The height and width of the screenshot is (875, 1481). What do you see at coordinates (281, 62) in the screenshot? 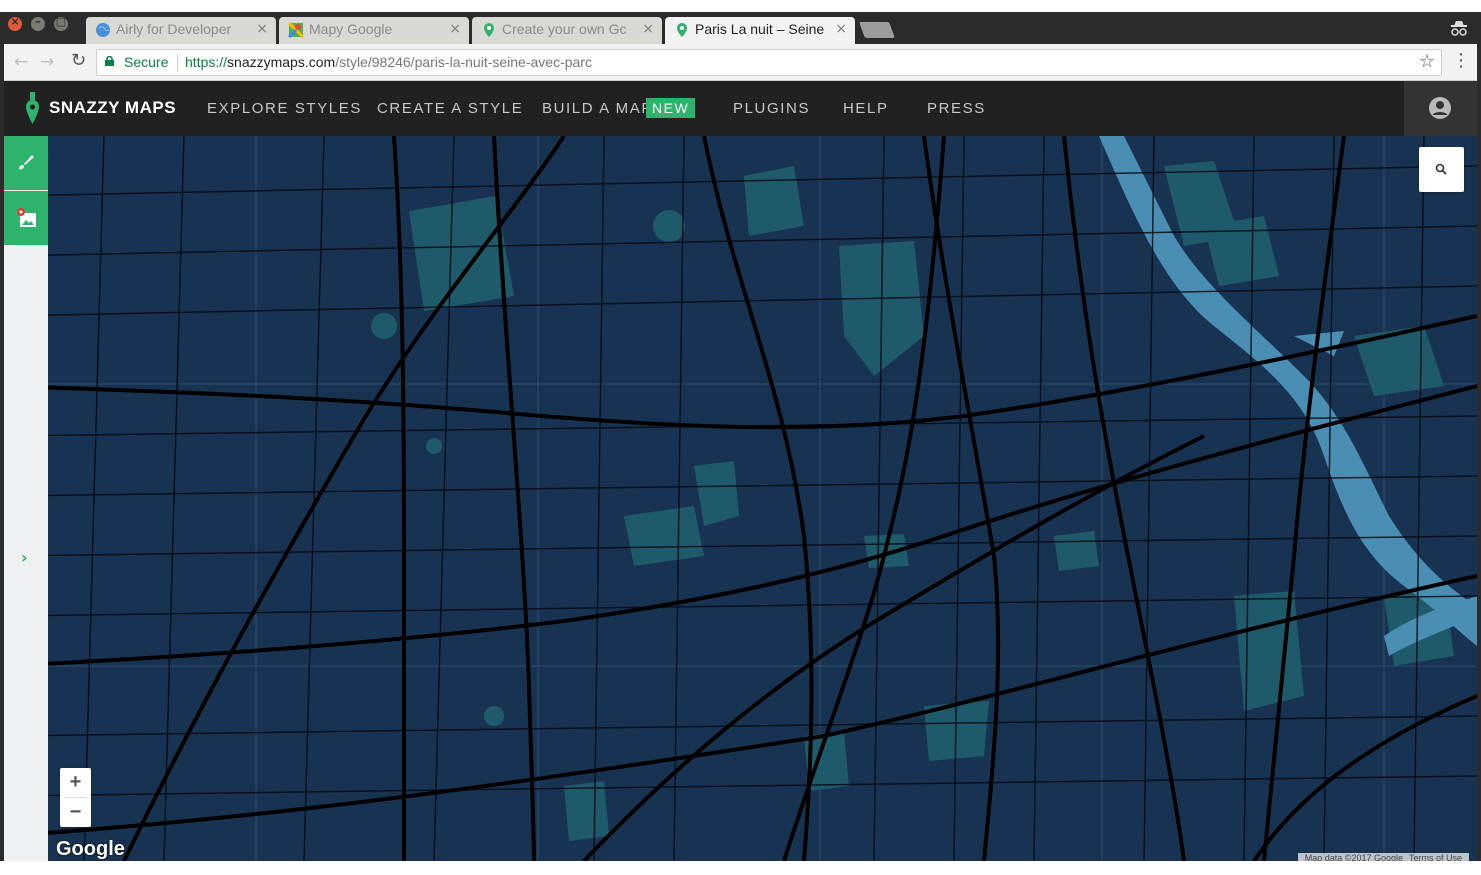
I see `url-host: snazzymaps.com` at bounding box center [281, 62].